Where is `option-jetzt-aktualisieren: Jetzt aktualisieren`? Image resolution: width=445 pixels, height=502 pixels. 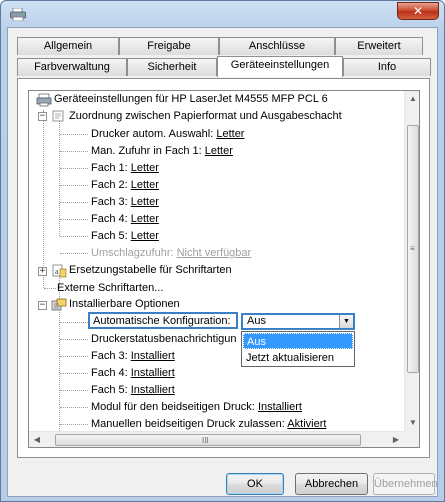
option-jetzt-aktualisieren: Jetzt aktualisieren is located at coordinates (298, 358).